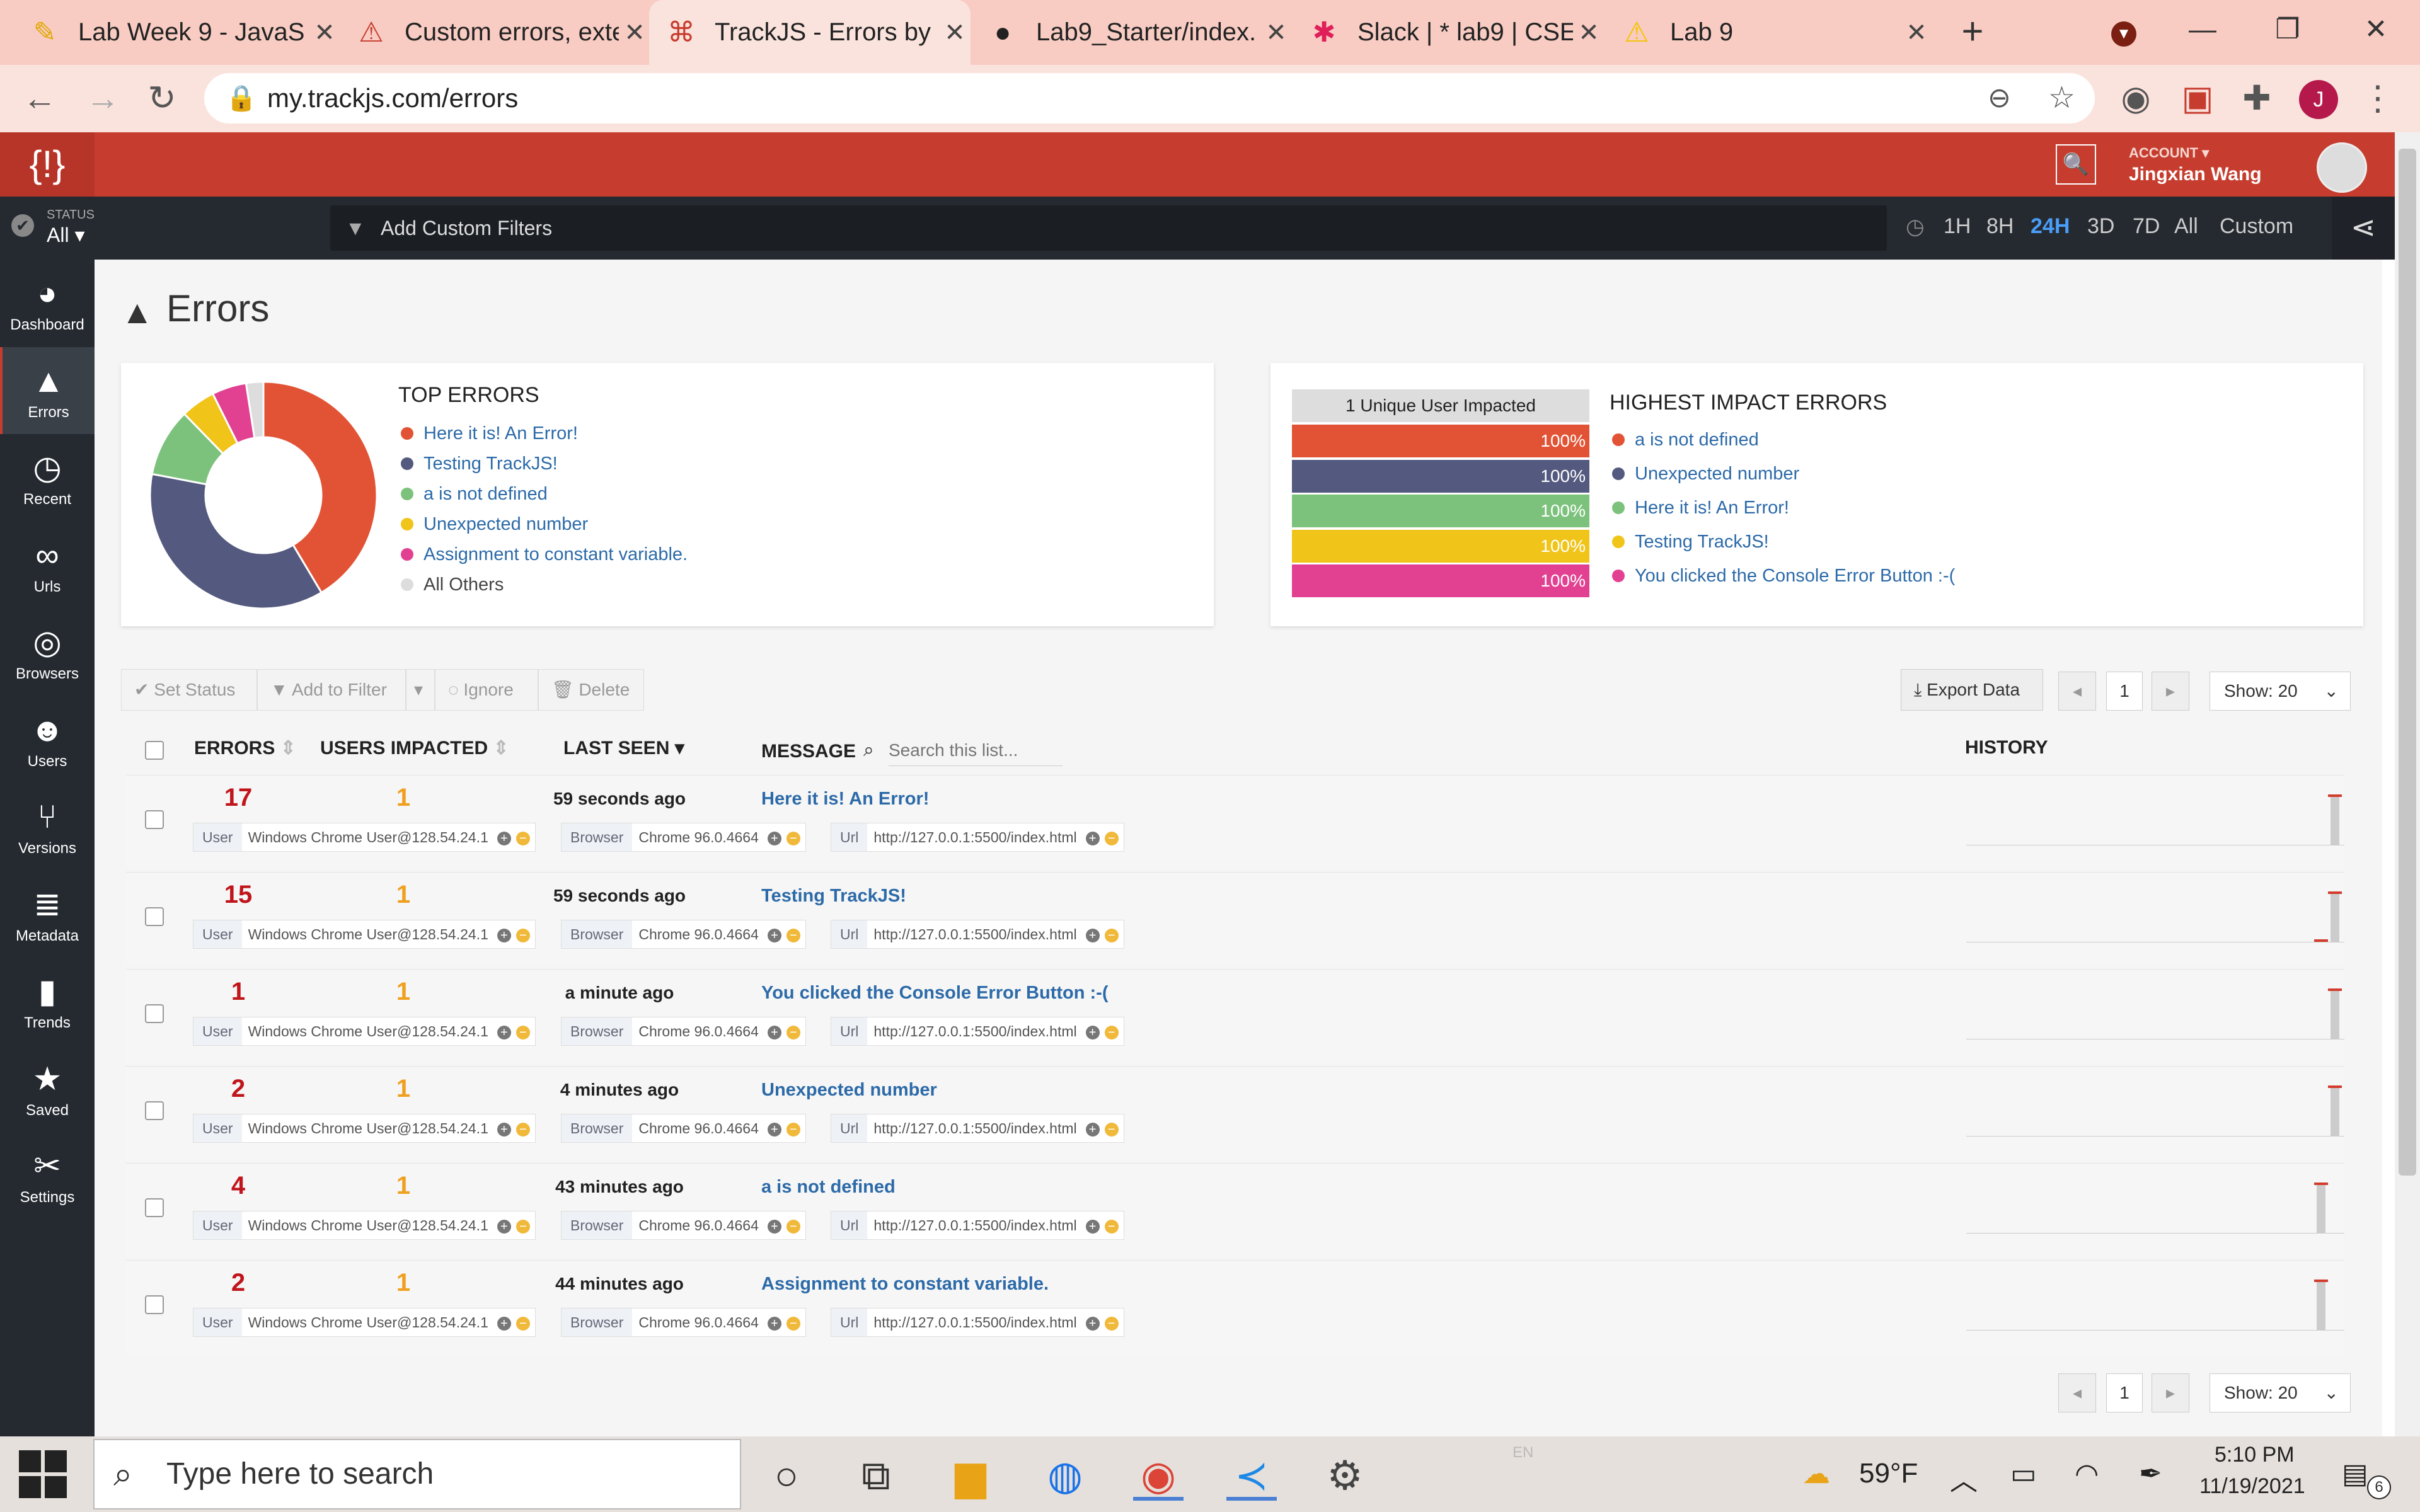 The height and width of the screenshot is (1512, 2420). I want to click on browser-tab: ⚠ Custom errors, exte ✕, so click(495, 32).